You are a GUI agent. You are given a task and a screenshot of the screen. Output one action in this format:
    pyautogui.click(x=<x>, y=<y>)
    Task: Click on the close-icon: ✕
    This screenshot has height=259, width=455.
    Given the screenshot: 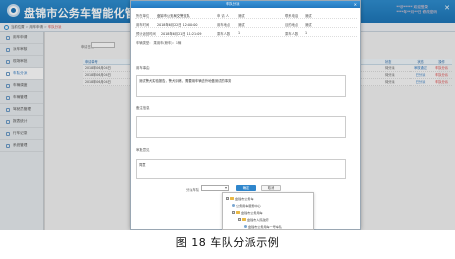 What is the action you would take?
    pyautogui.click(x=355, y=4)
    